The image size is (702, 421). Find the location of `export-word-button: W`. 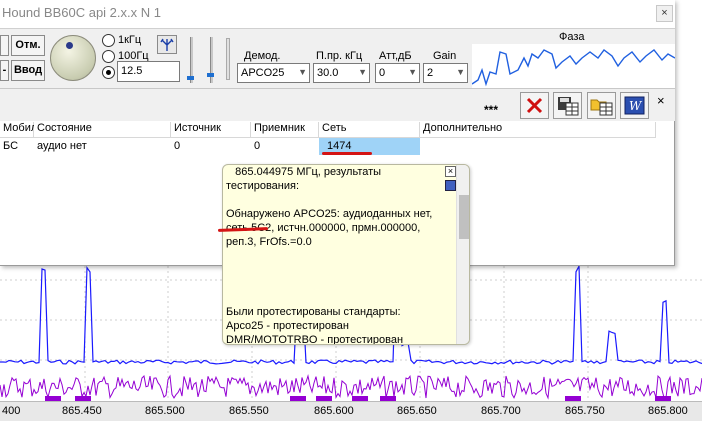

export-word-button: W is located at coordinates (634, 105).